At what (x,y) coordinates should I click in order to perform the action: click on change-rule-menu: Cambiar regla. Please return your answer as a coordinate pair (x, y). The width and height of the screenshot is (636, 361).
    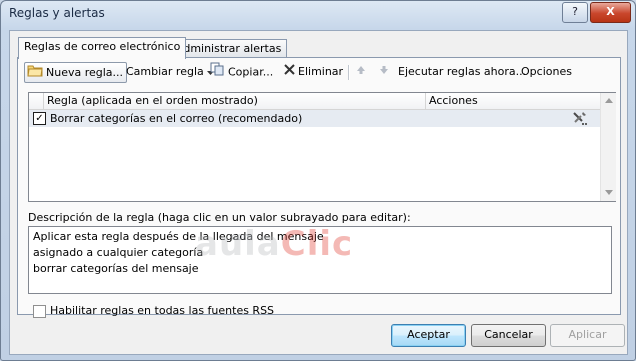
    Looking at the image, I should click on (170, 72).